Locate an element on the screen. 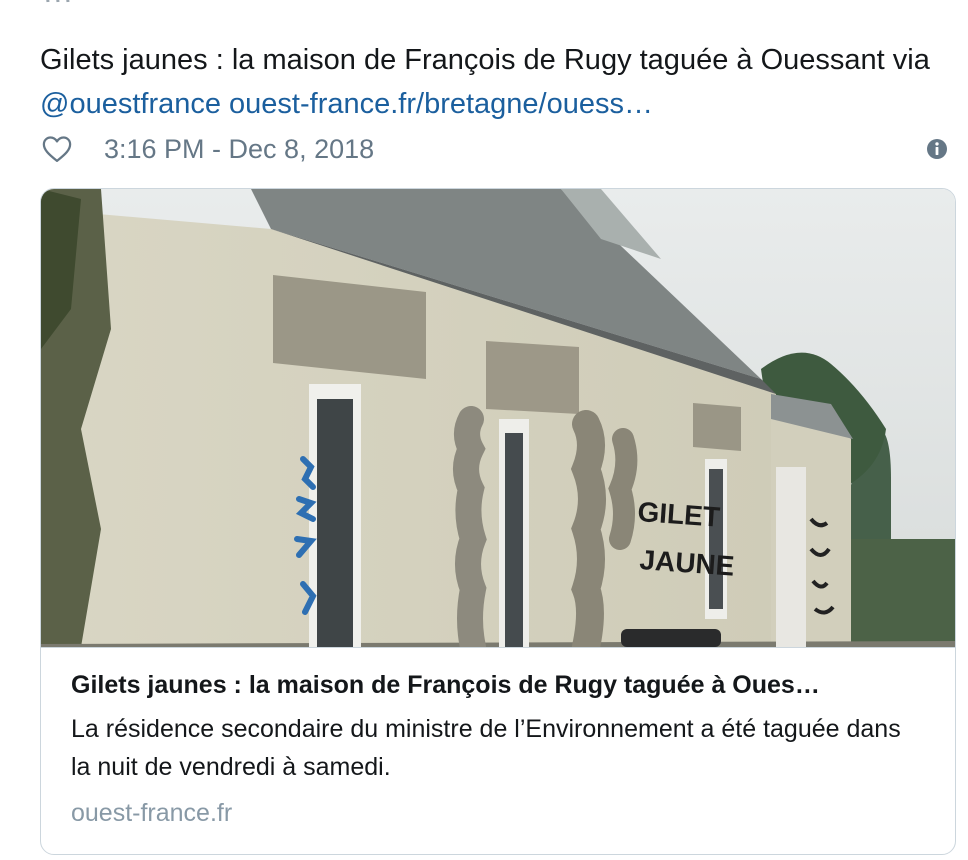 The width and height of the screenshot is (968, 860). info-circle-icon is located at coordinates (937, 149).